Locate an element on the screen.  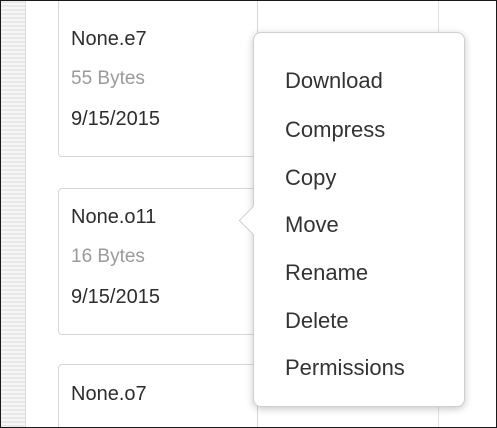
file-card: None.e7 55 Bytes 9/15/2015 is located at coordinates (158, 79).